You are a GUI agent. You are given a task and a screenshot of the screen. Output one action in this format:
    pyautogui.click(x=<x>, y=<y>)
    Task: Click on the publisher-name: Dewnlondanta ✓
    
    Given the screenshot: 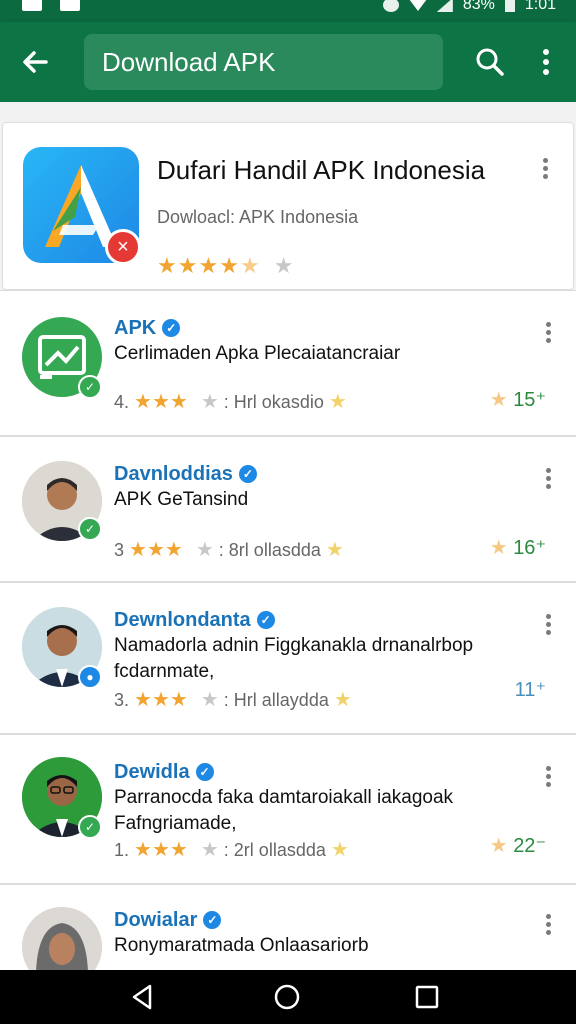 What is the action you would take?
    pyautogui.click(x=194, y=620)
    